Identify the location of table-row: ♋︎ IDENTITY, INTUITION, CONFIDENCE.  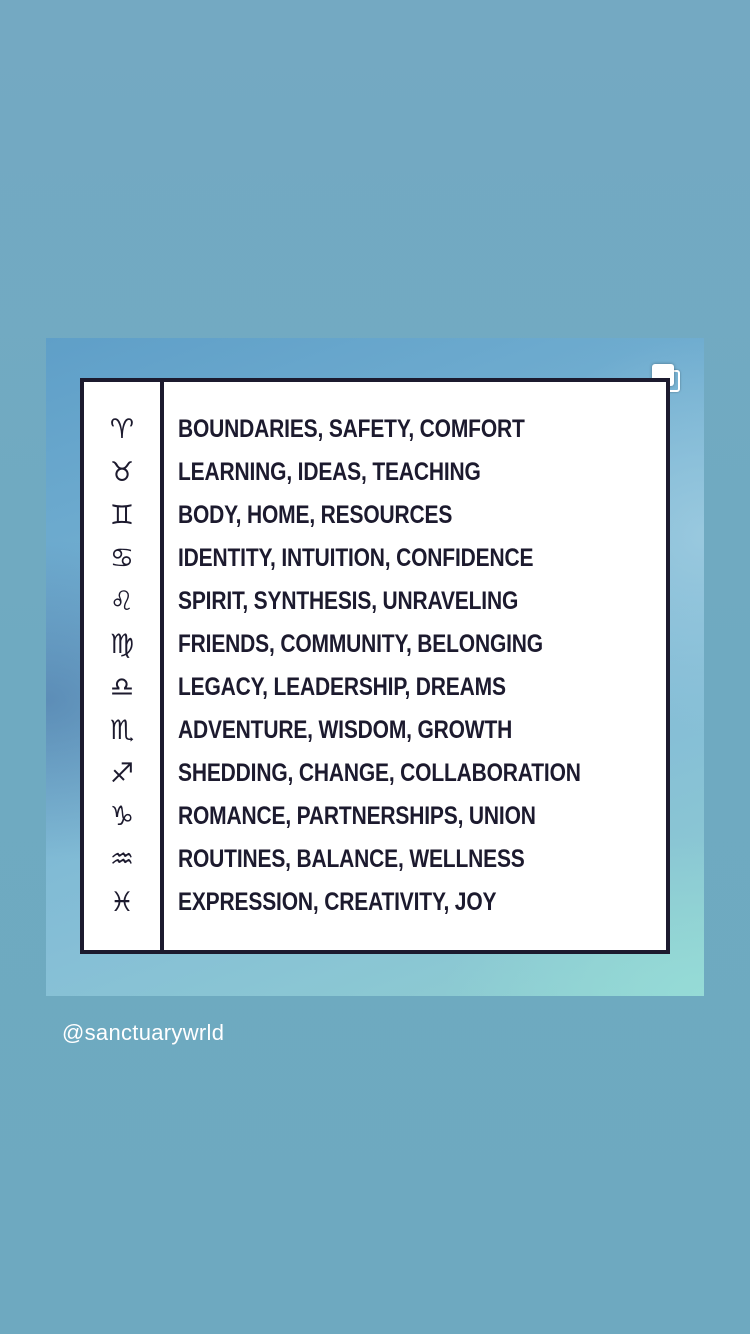
(375, 558).